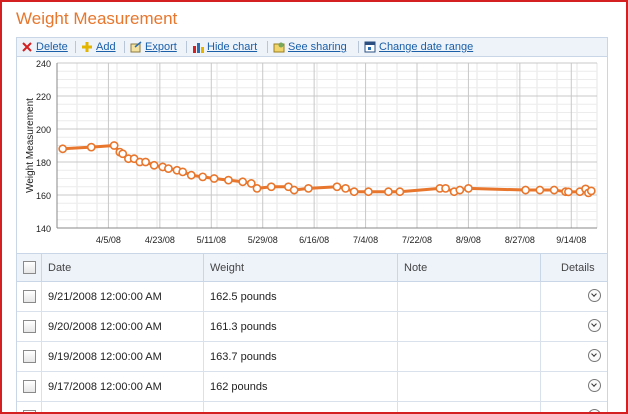 Image resolution: width=628 pixels, height=414 pixels. What do you see at coordinates (122, 268) in the screenshot?
I see `column-header-date: Date` at bounding box center [122, 268].